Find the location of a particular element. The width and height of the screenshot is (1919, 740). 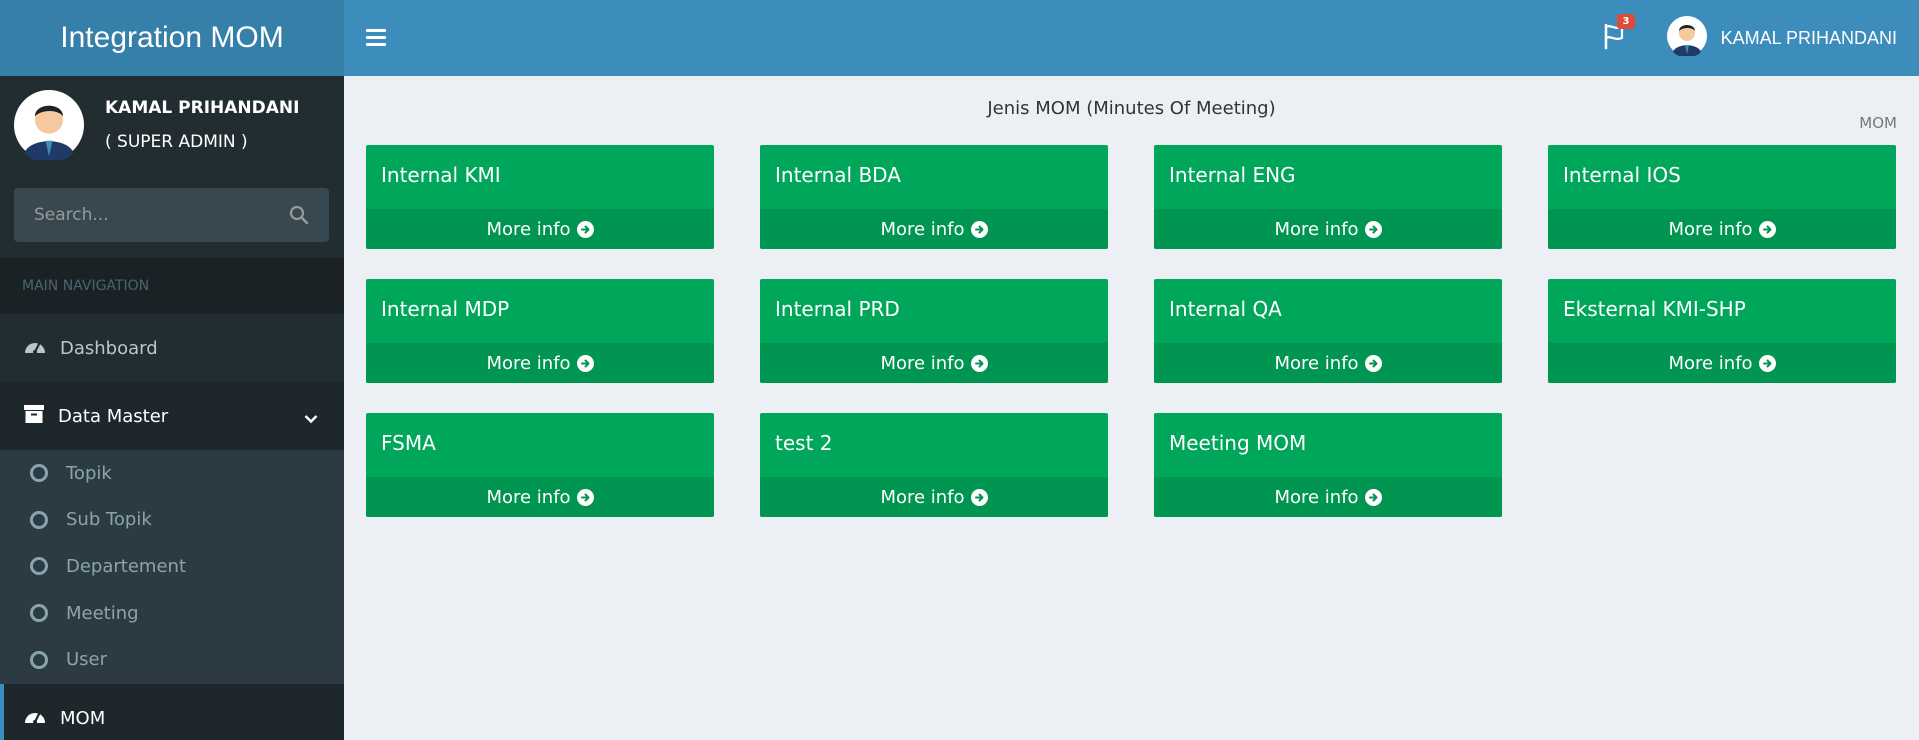

app-title: Integration MOM is located at coordinates (172, 37).